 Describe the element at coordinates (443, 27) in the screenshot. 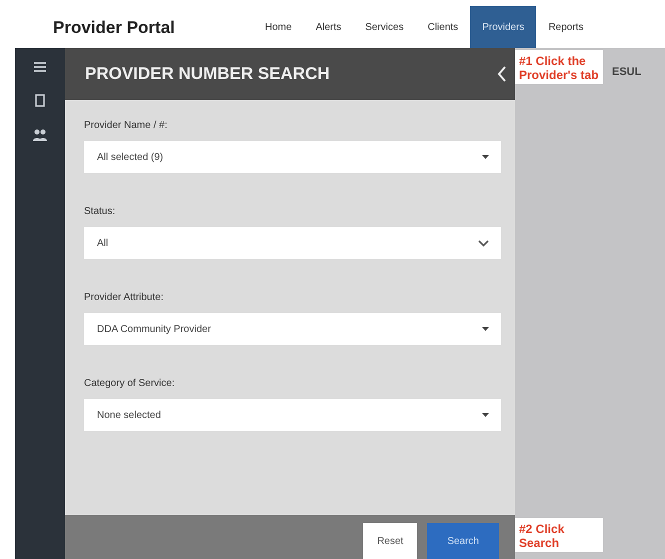

I see `nav-tab: Clients` at that location.